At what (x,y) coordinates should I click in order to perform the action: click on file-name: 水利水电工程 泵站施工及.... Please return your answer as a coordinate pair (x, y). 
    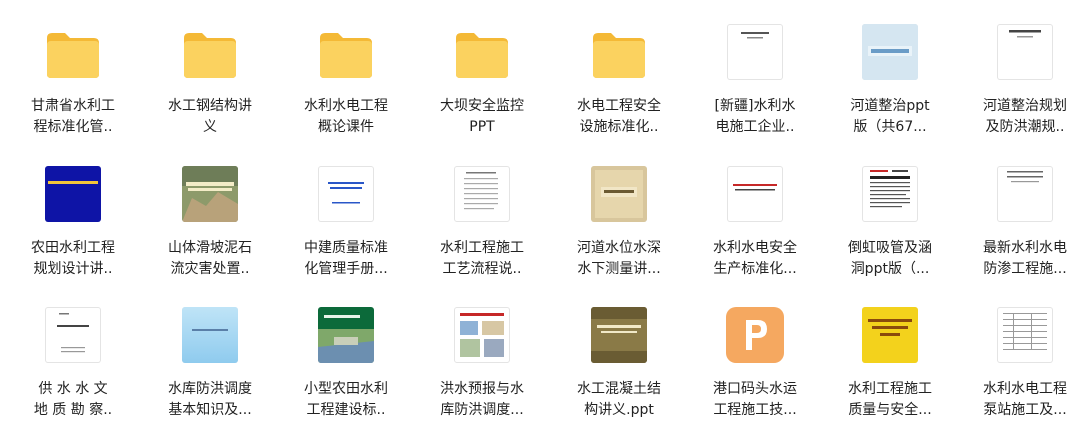
    Looking at the image, I should click on (1025, 399).